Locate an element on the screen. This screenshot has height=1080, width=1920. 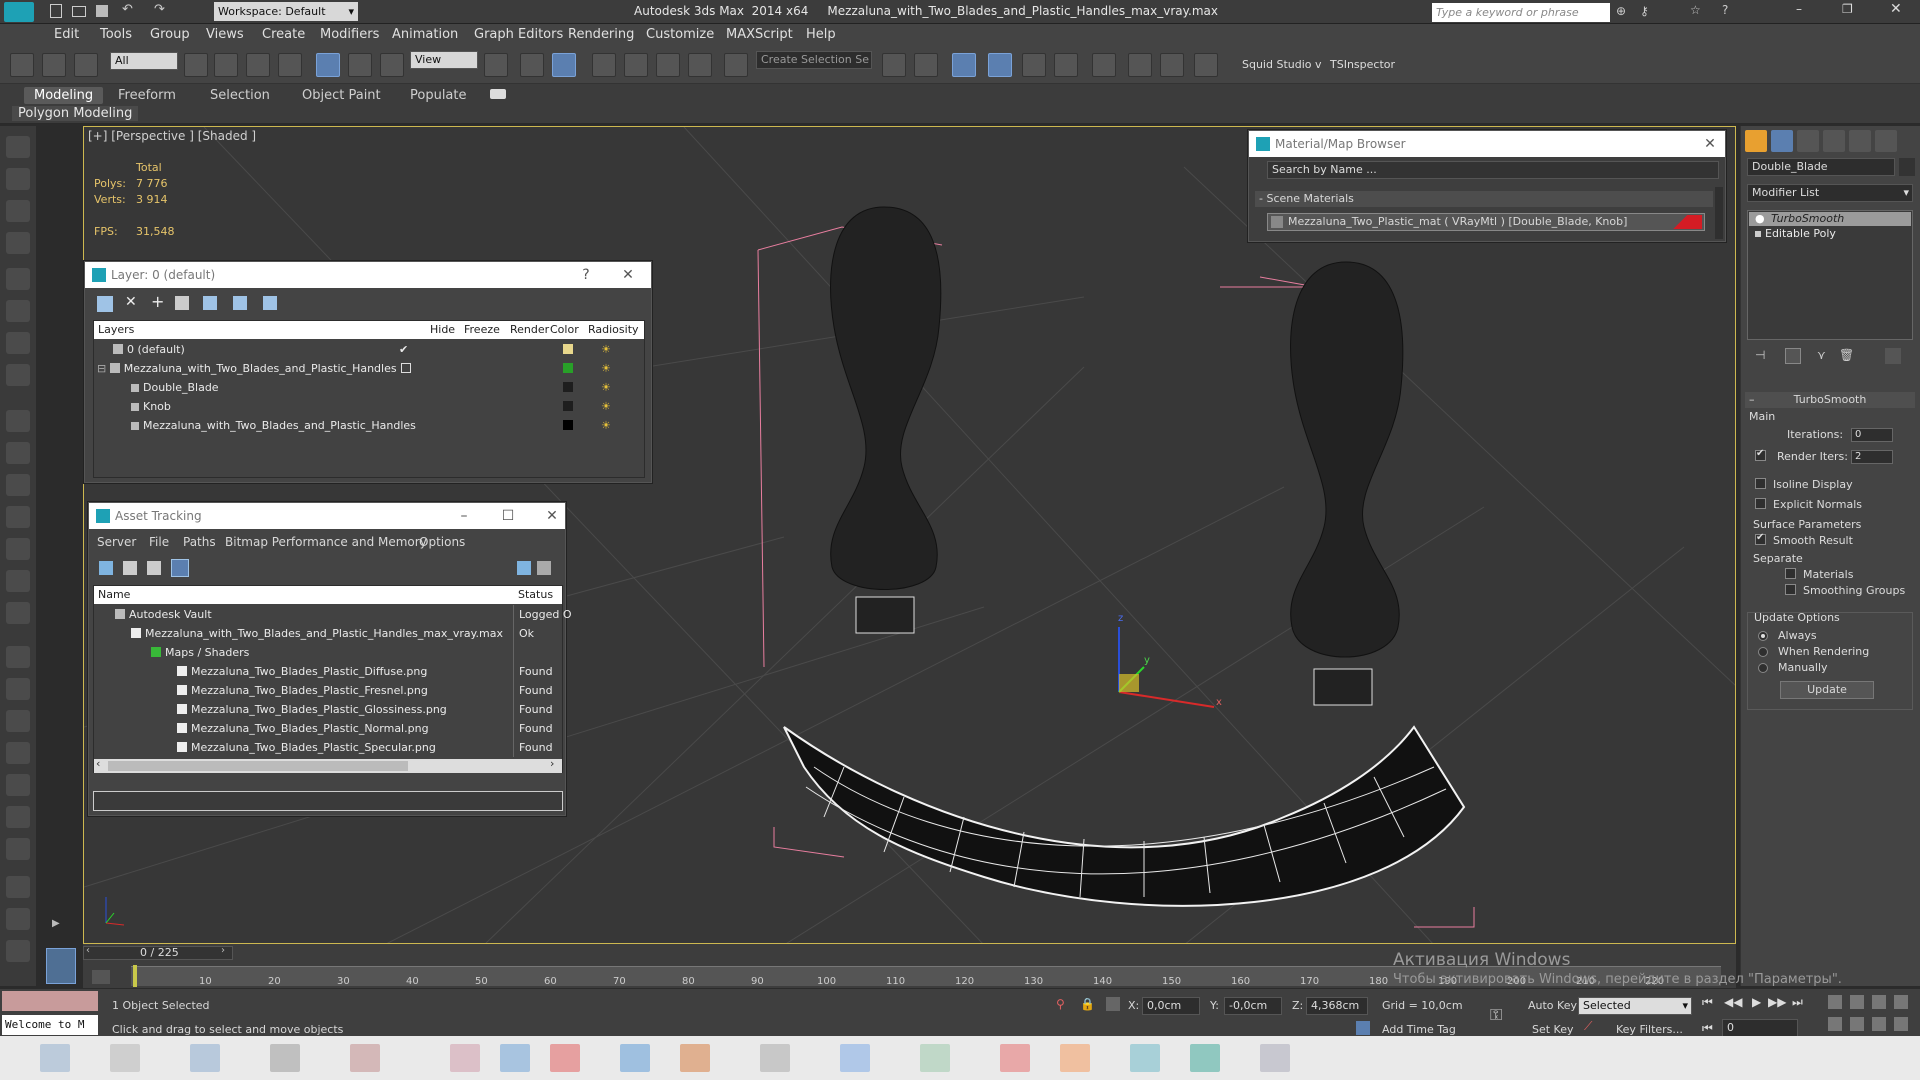
sphere-icon is located at coordinates (18, 453).